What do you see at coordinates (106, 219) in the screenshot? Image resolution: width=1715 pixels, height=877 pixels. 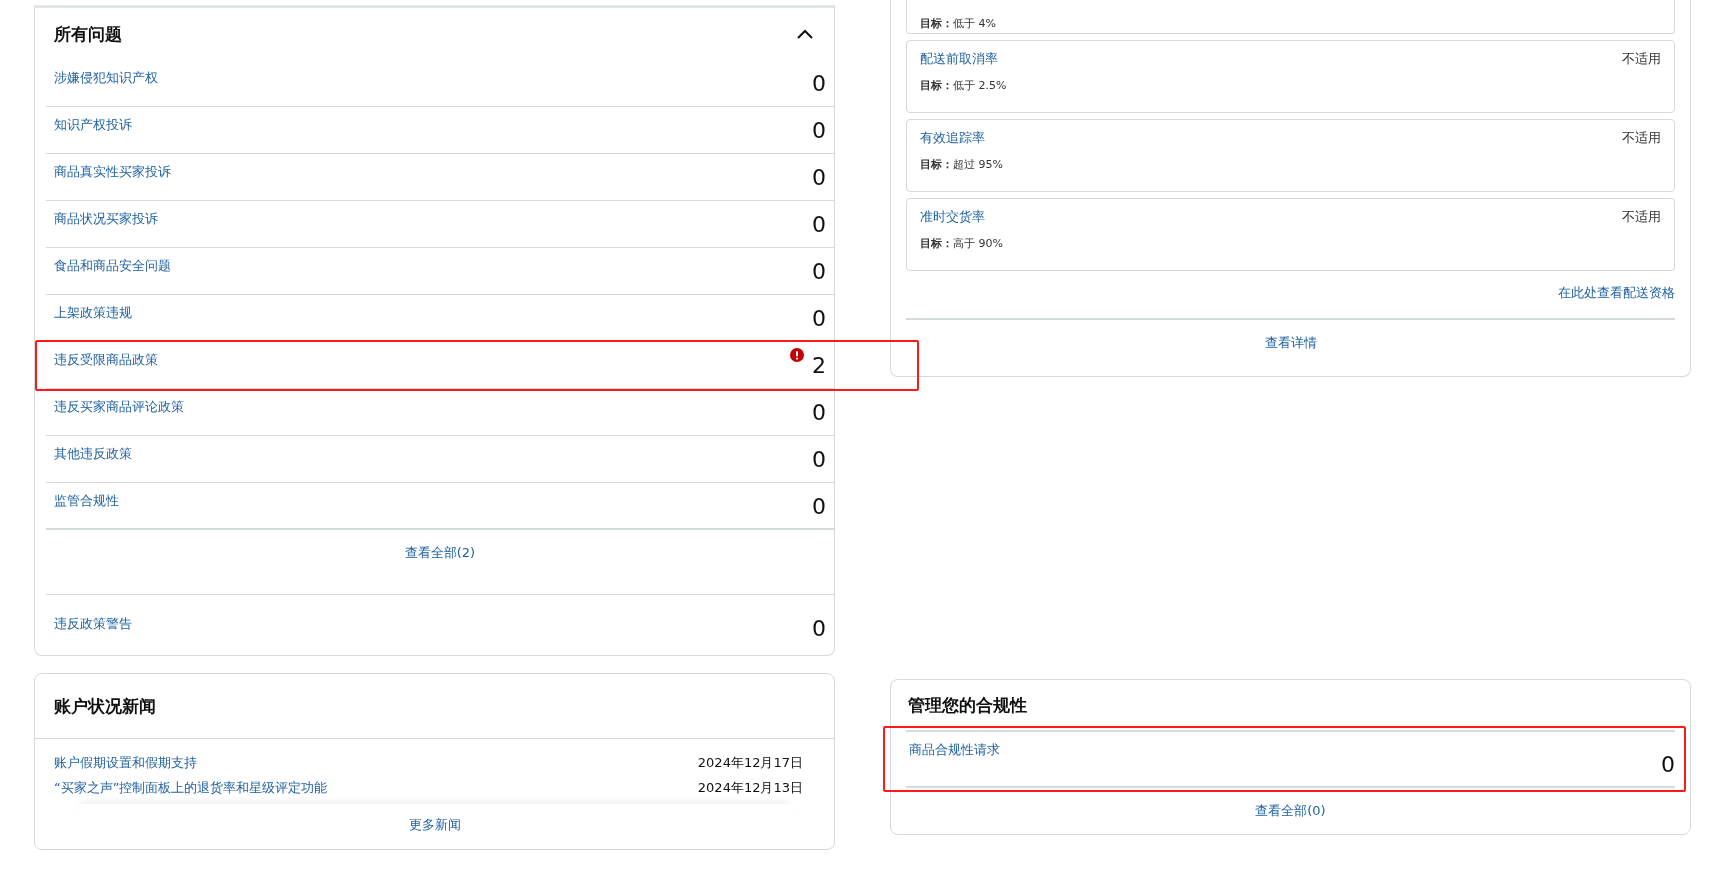 I see `issue-link: 商品状况买家投诉` at bounding box center [106, 219].